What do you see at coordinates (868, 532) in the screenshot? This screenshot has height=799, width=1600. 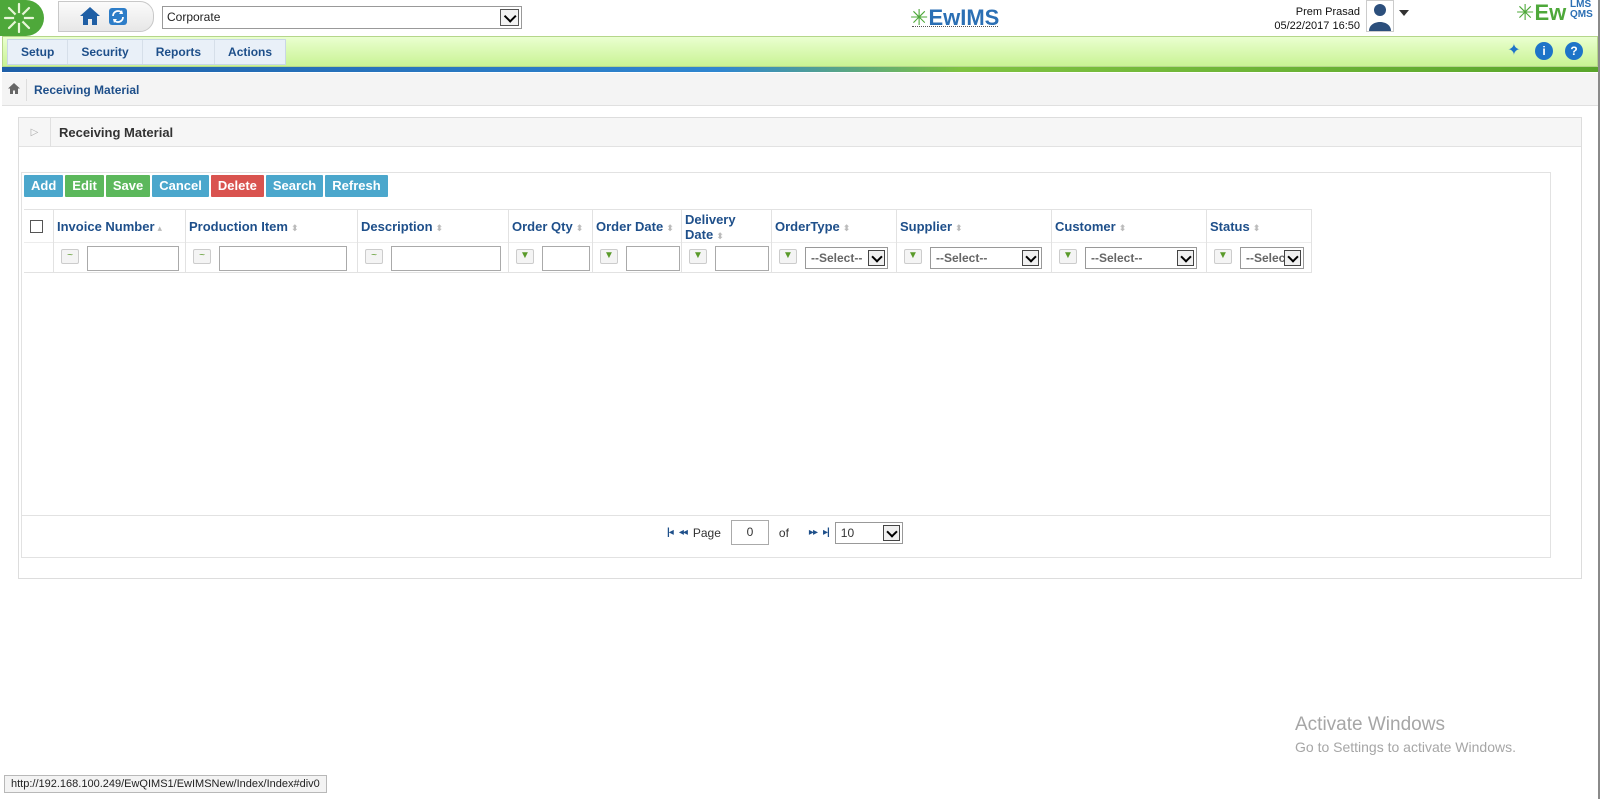 I see `page-size-select: 10` at bounding box center [868, 532].